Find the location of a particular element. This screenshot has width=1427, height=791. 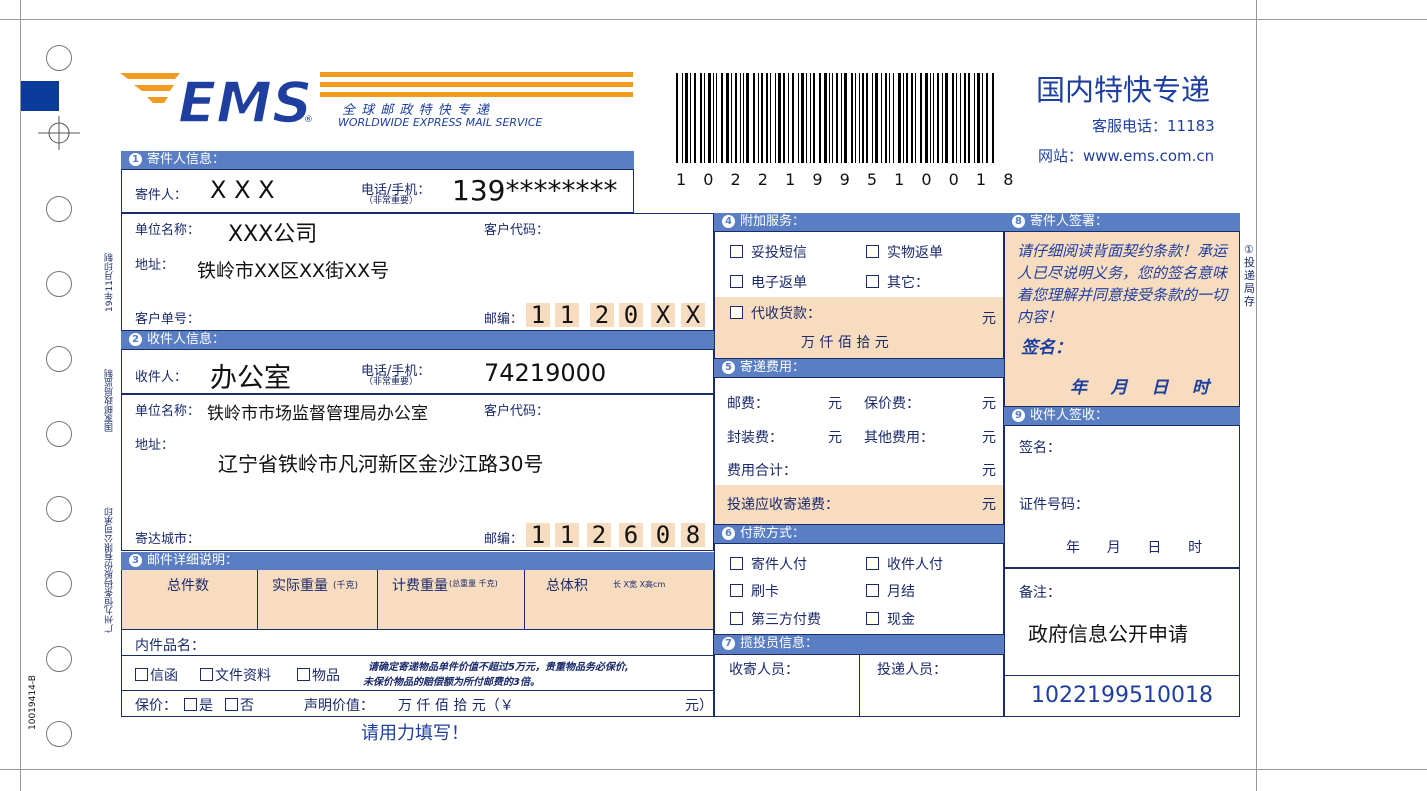

pay-third-party: 第三方付费 is located at coordinates (775, 619).